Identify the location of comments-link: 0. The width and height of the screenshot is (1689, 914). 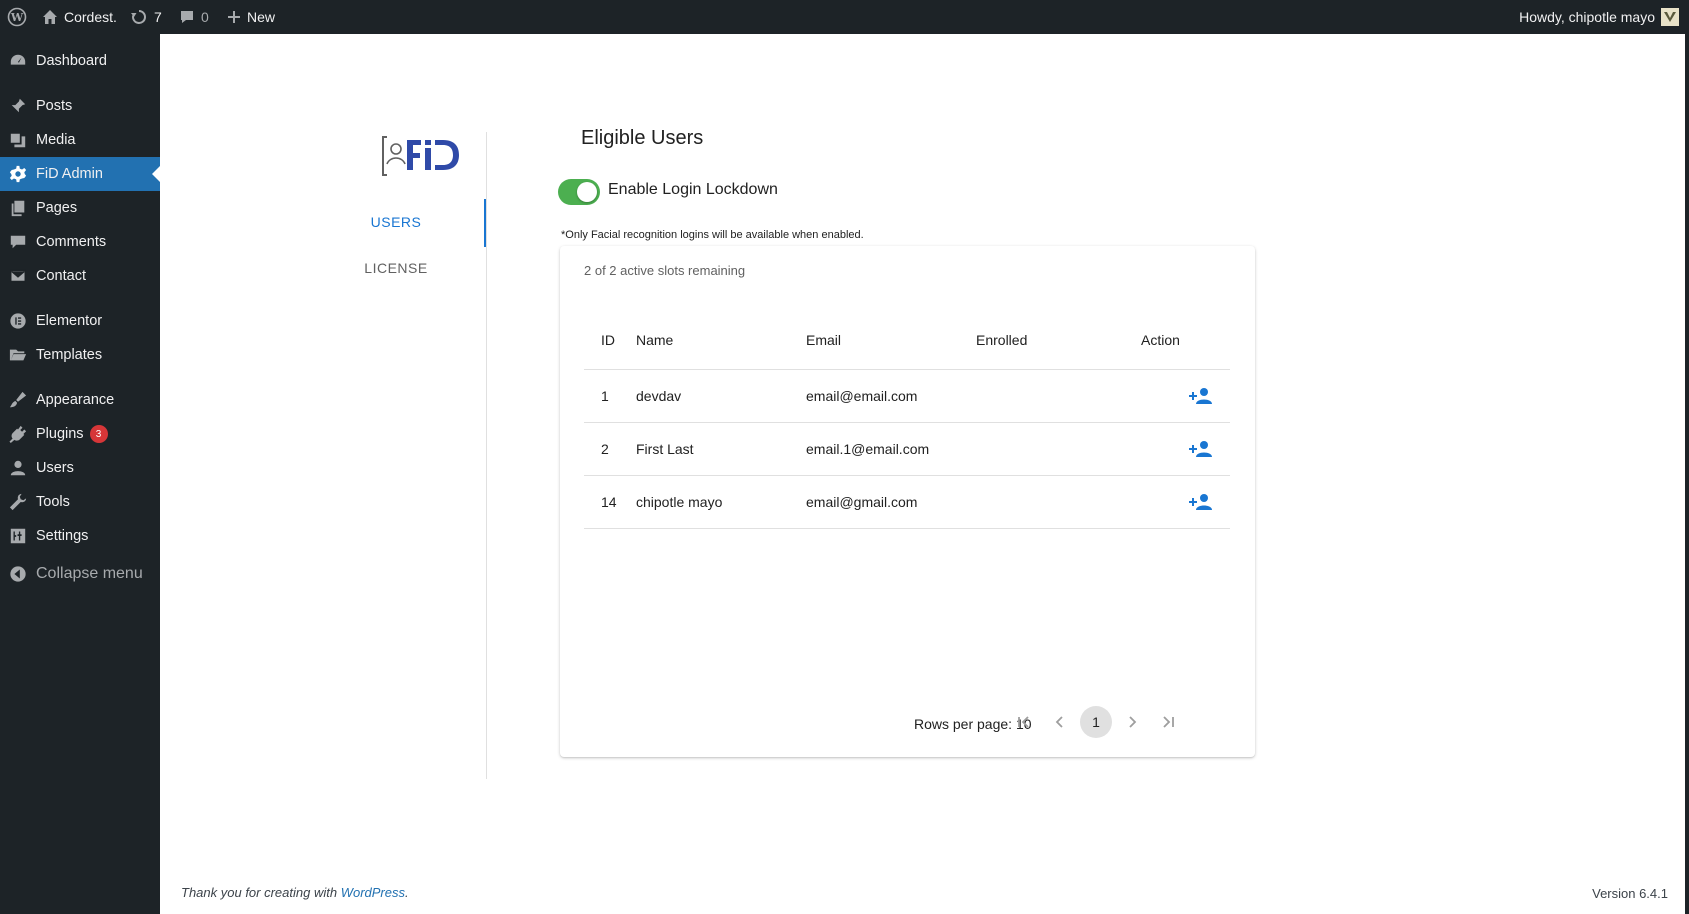
(194, 17).